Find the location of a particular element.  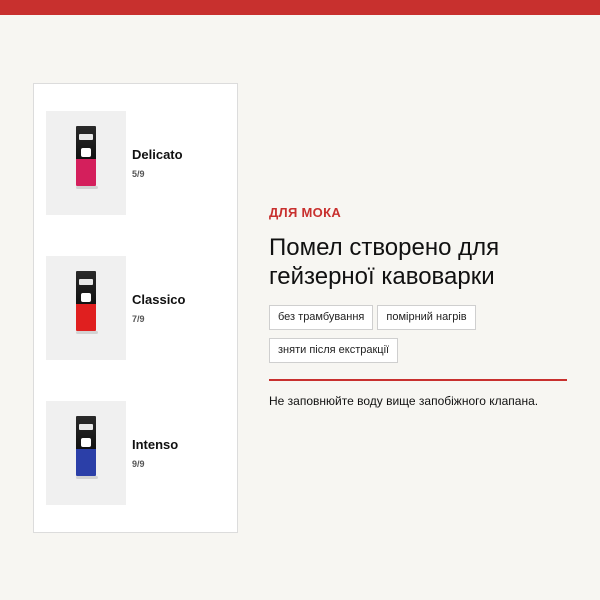

product-intensity: 5/9 is located at coordinates (138, 174).